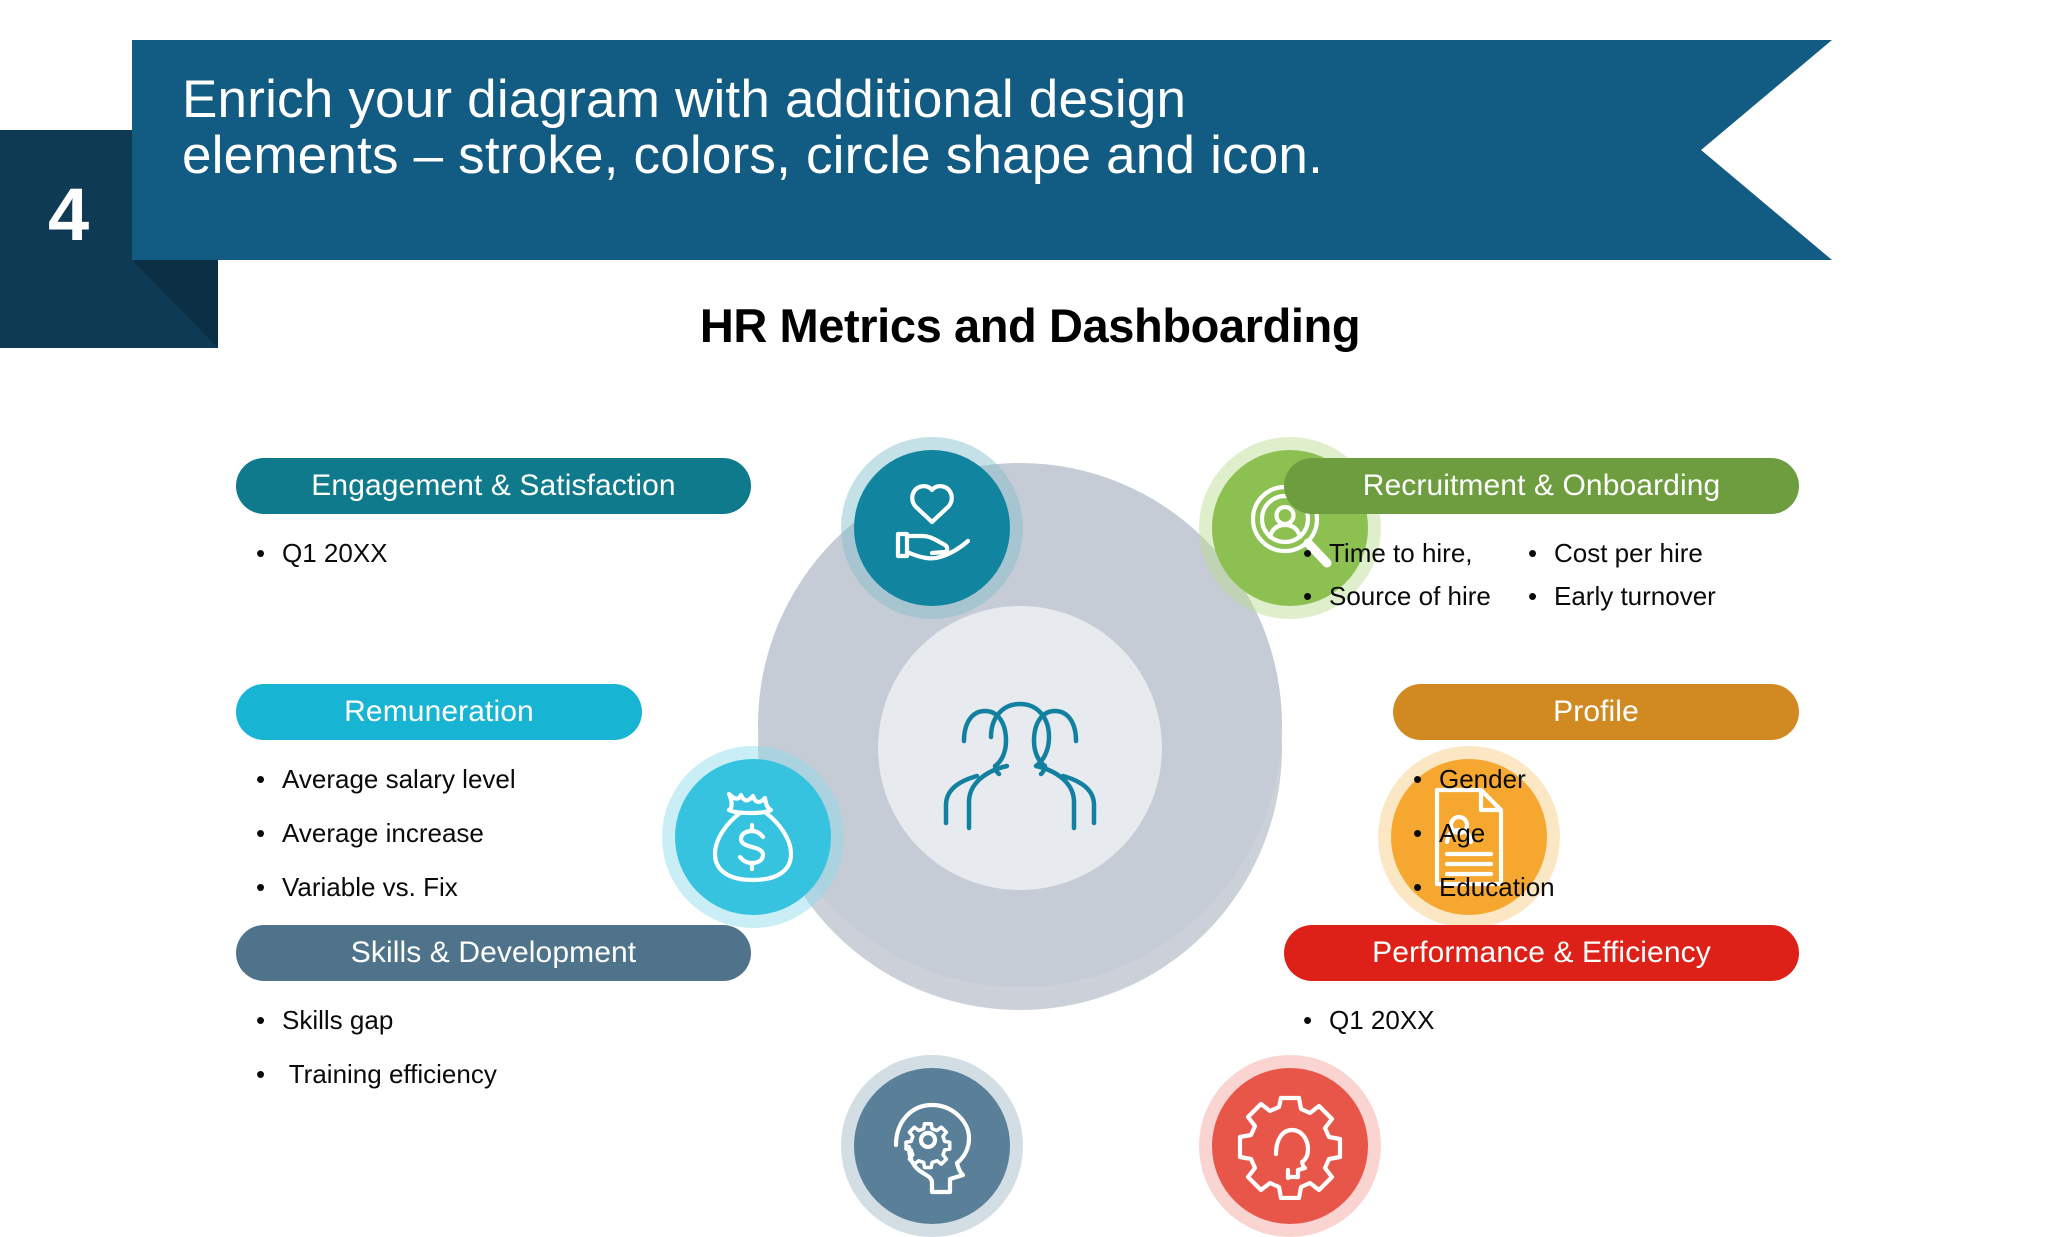 The height and width of the screenshot is (1237, 2048). What do you see at coordinates (439, 712) in the screenshot?
I see `section-title-remuneration: Remuneration` at bounding box center [439, 712].